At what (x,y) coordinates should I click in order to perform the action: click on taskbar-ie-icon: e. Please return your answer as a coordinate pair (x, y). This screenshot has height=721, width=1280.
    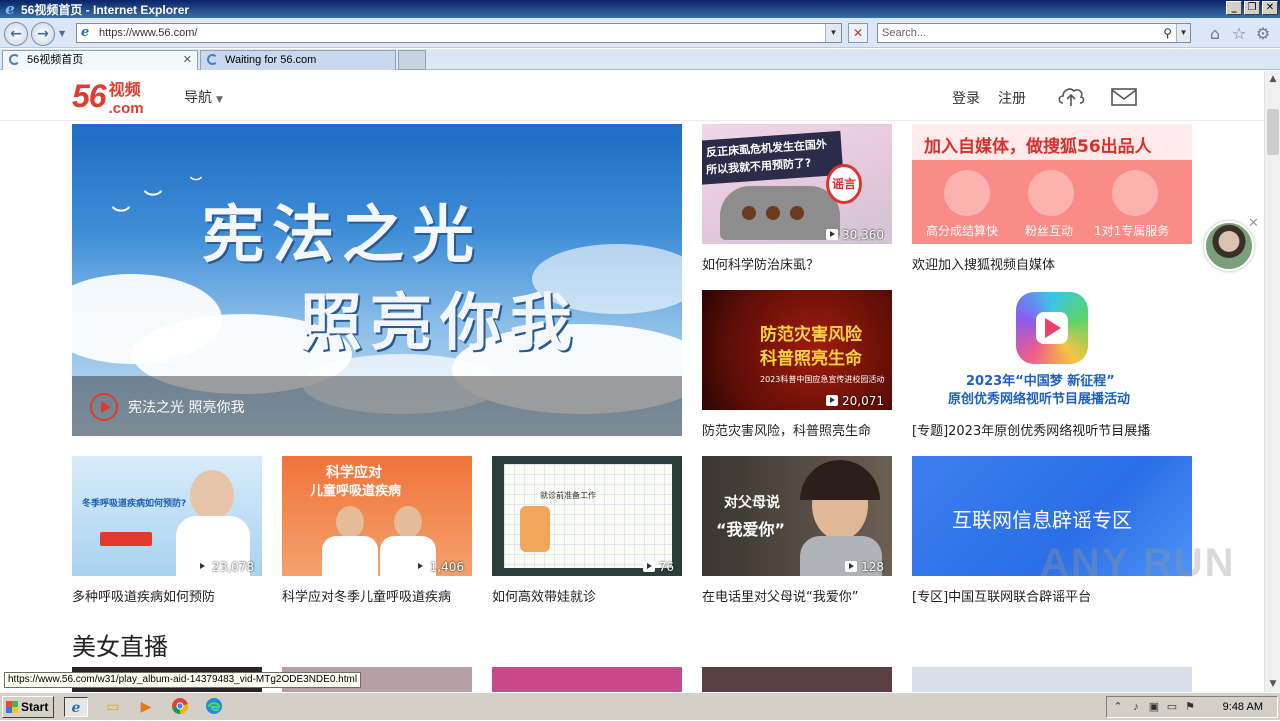
    Looking at the image, I should click on (76, 707).